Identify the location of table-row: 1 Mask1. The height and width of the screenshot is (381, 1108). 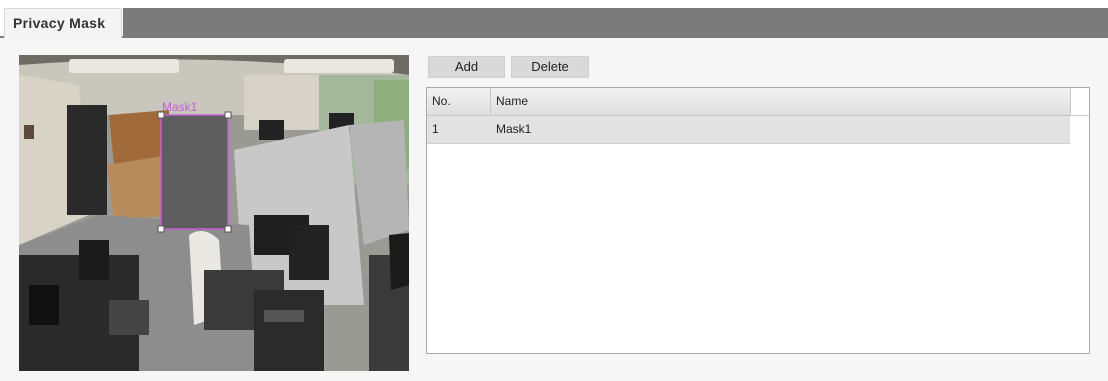
(748, 130).